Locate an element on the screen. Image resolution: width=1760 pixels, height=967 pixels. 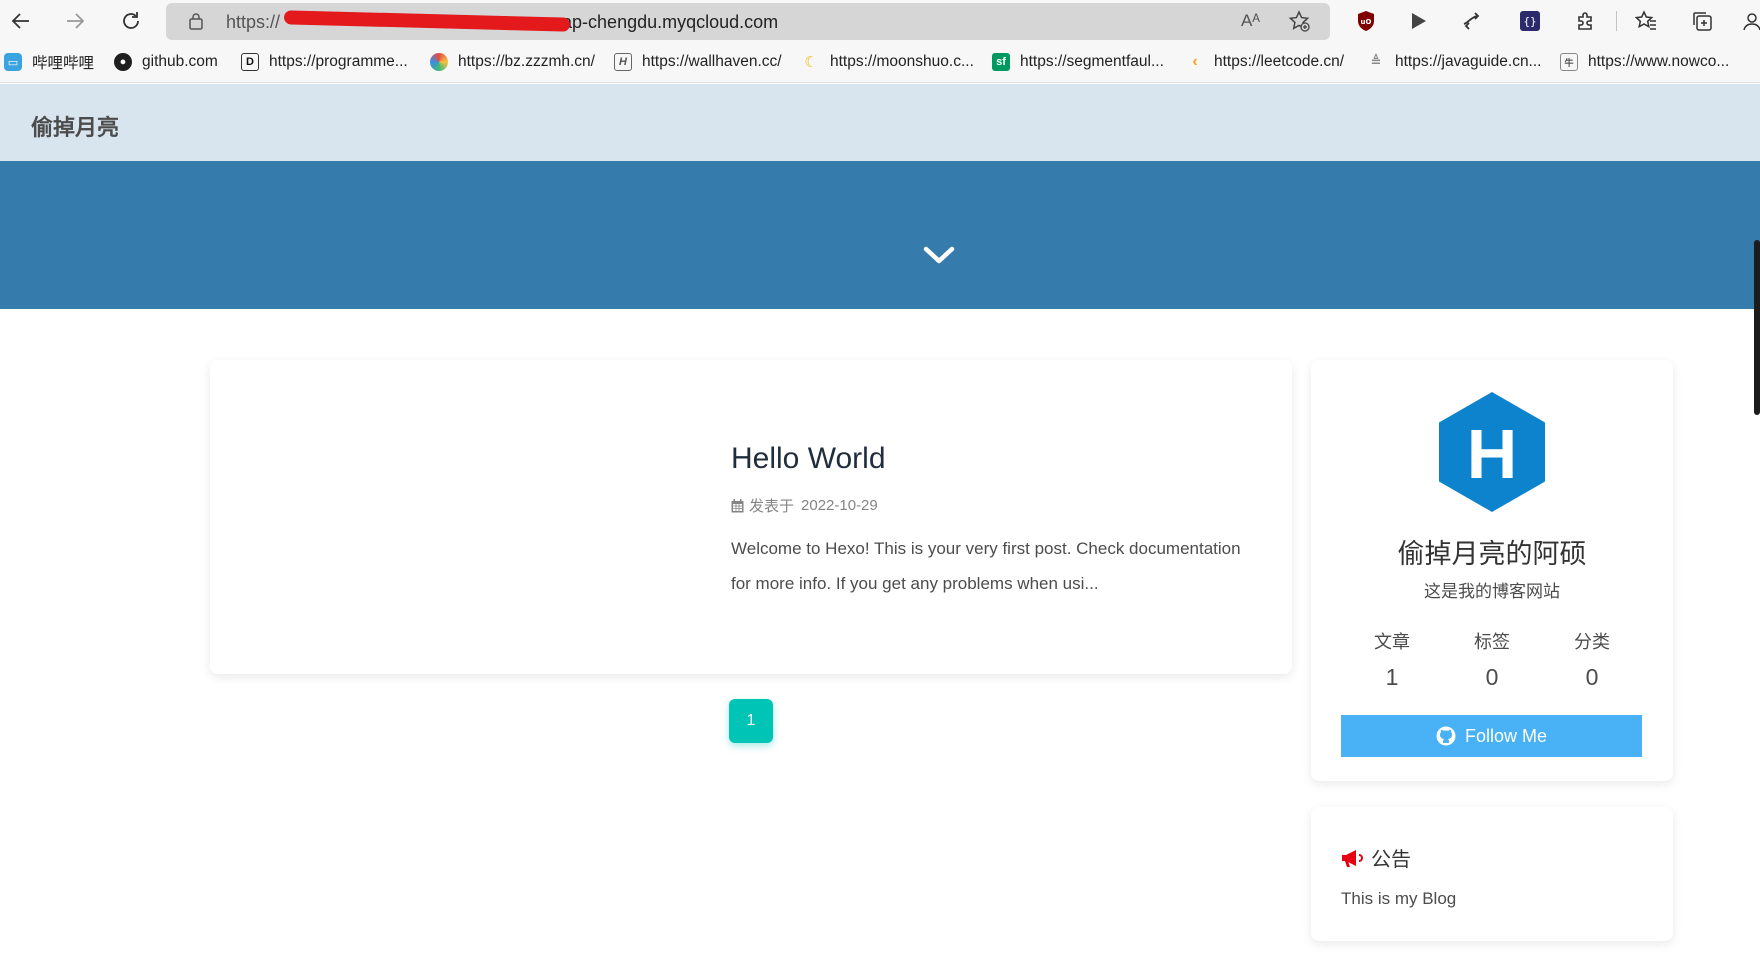
megaphone-icon is located at coordinates (1352, 858).